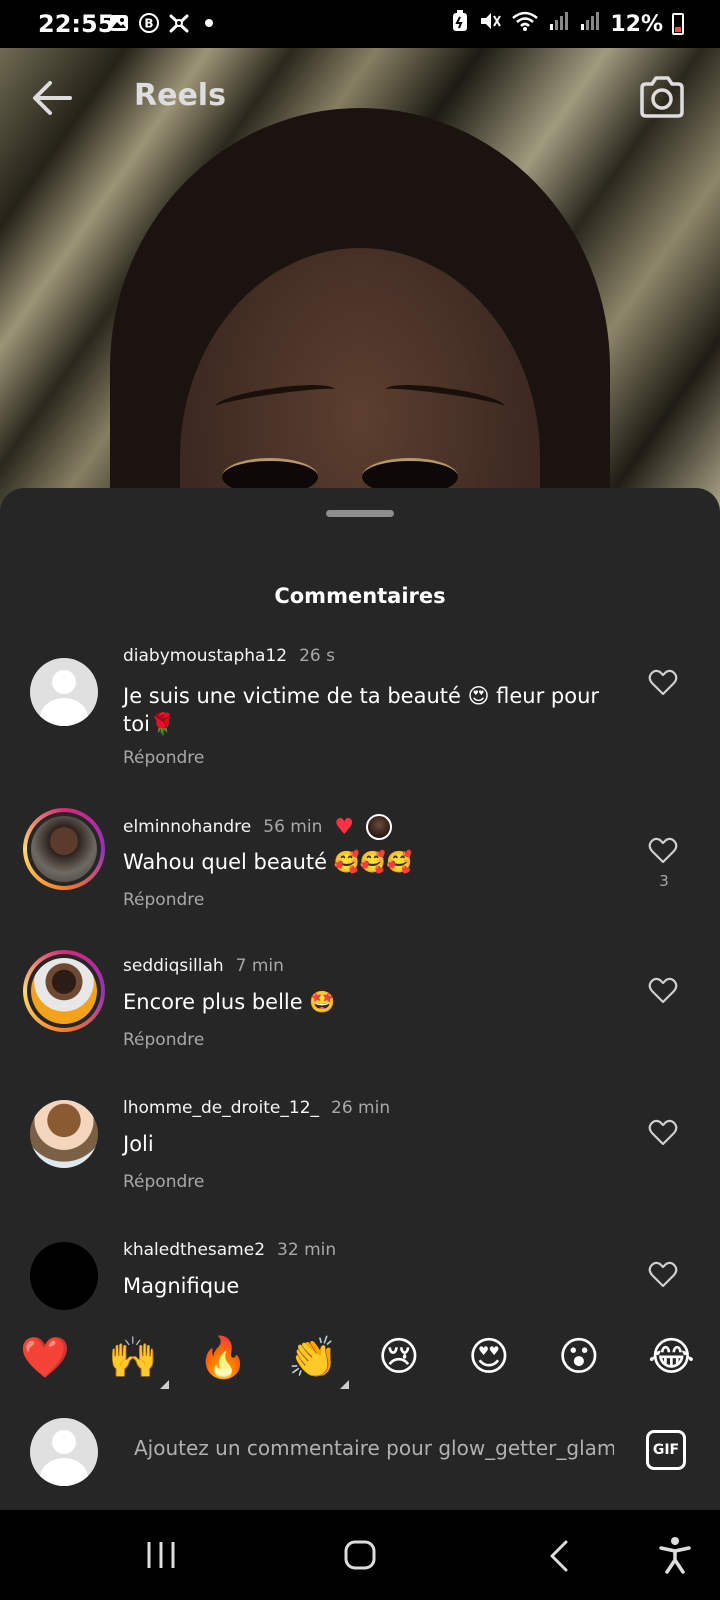 This screenshot has height=1600, width=720. Describe the element at coordinates (205, 656) in the screenshot. I see `comment-username: diabymoustapha12` at that location.